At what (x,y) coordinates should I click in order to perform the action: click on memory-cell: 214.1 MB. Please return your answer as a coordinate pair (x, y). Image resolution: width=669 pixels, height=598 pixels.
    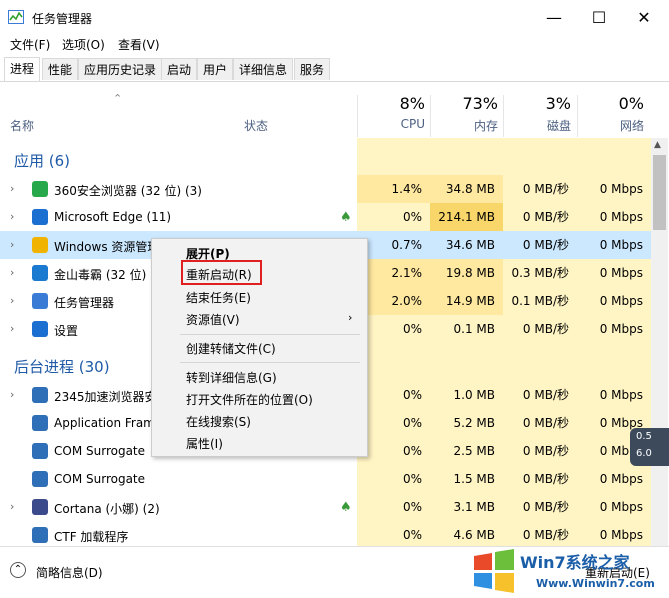
    Looking at the image, I should click on (466, 217).